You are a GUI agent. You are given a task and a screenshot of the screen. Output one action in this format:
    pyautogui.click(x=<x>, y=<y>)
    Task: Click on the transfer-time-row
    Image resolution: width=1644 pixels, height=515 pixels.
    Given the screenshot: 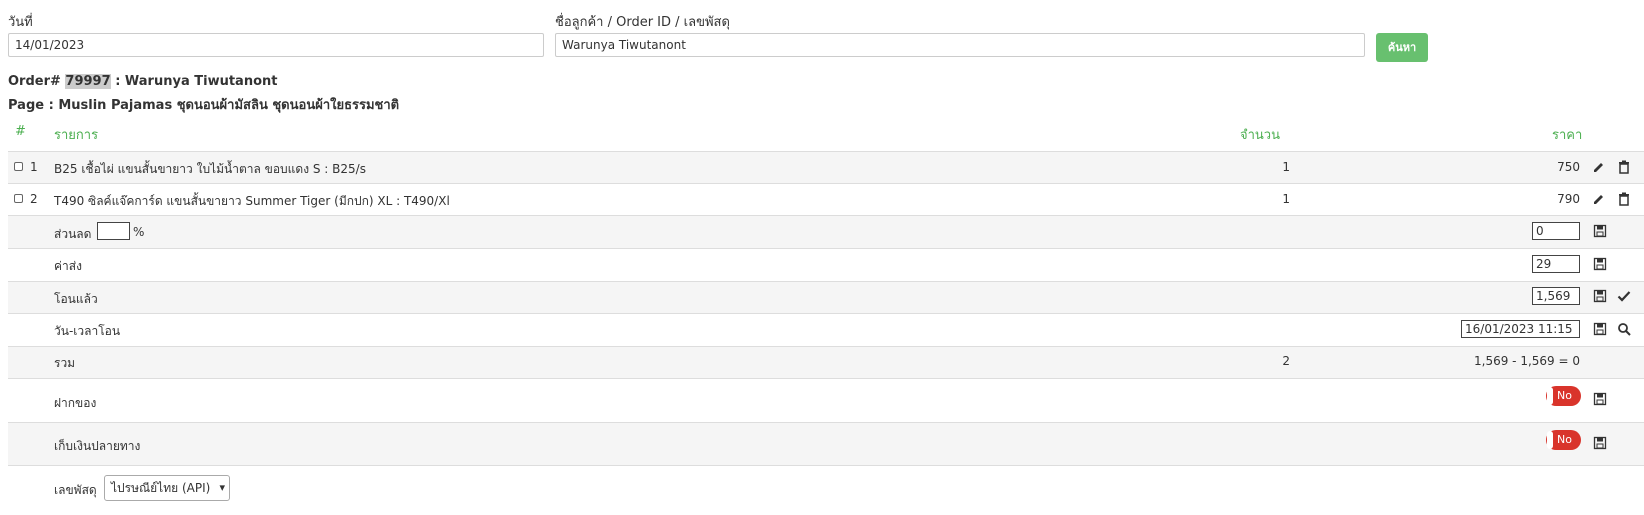 What is the action you would take?
    pyautogui.click(x=826, y=329)
    